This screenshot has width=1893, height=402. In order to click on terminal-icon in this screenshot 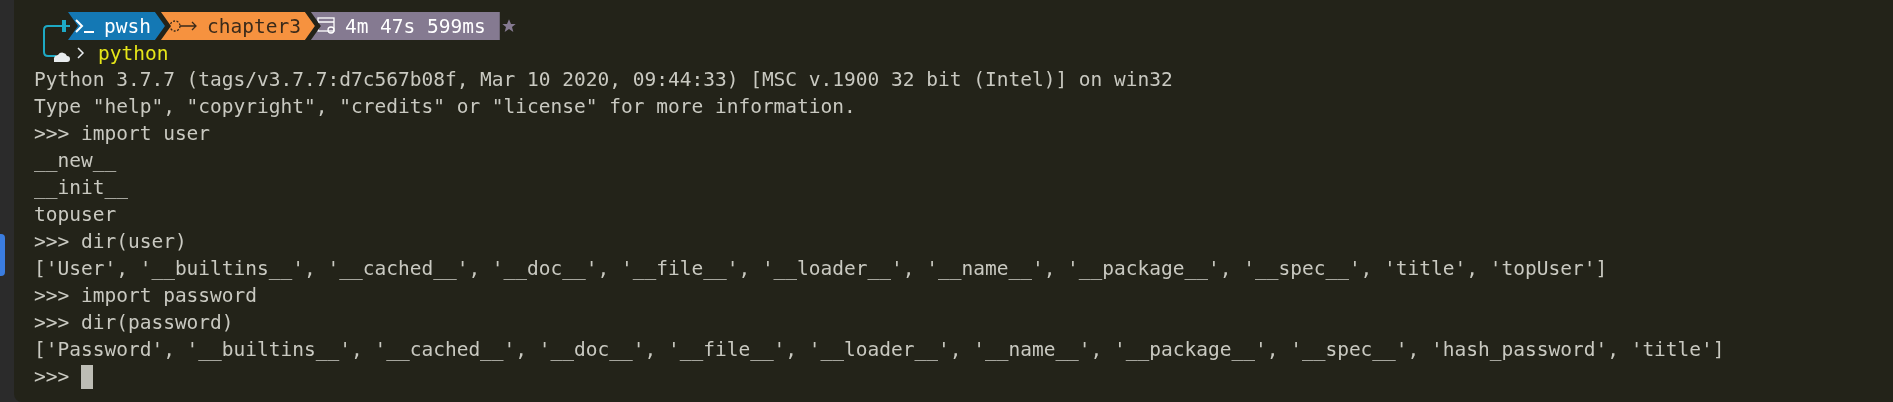, I will do `click(85, 26)`.